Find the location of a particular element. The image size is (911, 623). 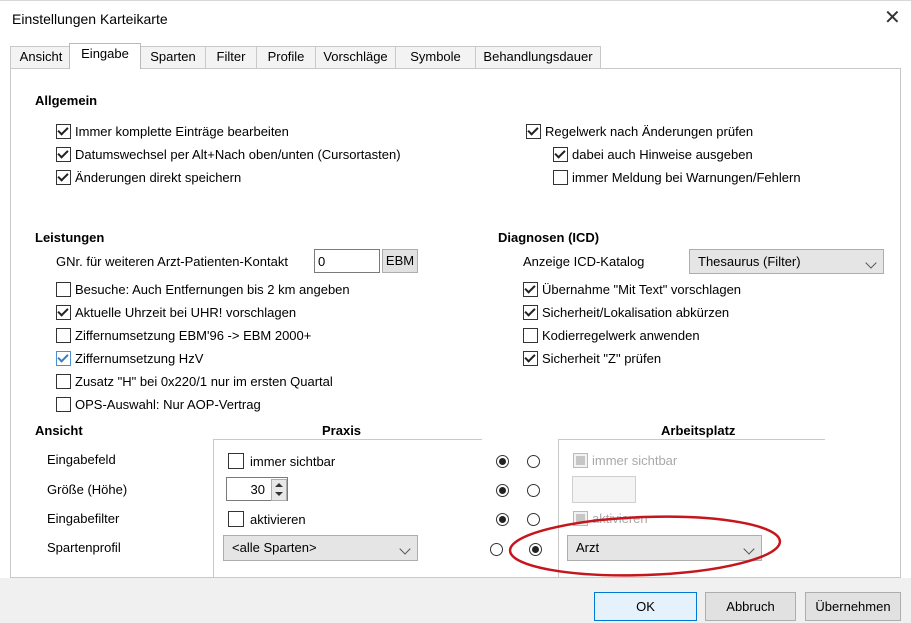

option-meldung-warnungen: immer Meldung bei Warnungen/Fehlern is located at coordinates (677, 177).